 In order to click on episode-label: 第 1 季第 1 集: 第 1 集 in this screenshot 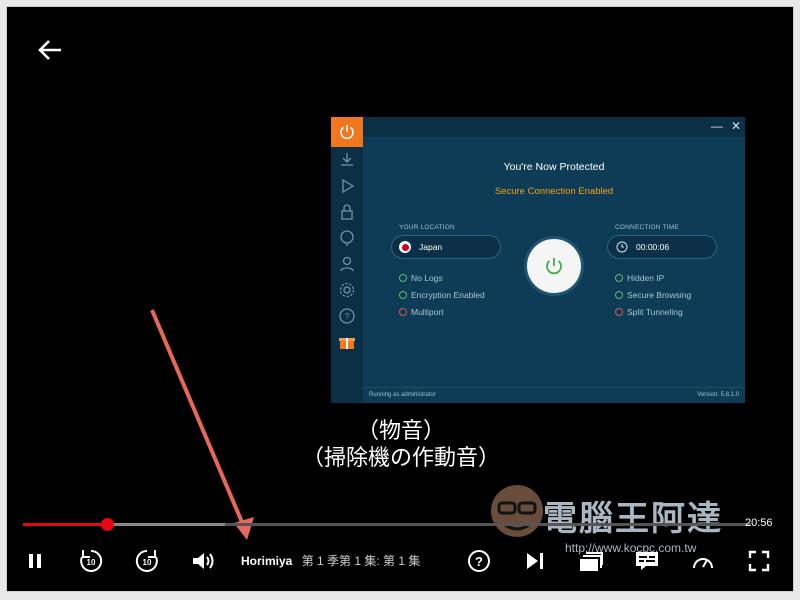, I will do `click(361, 561)`.